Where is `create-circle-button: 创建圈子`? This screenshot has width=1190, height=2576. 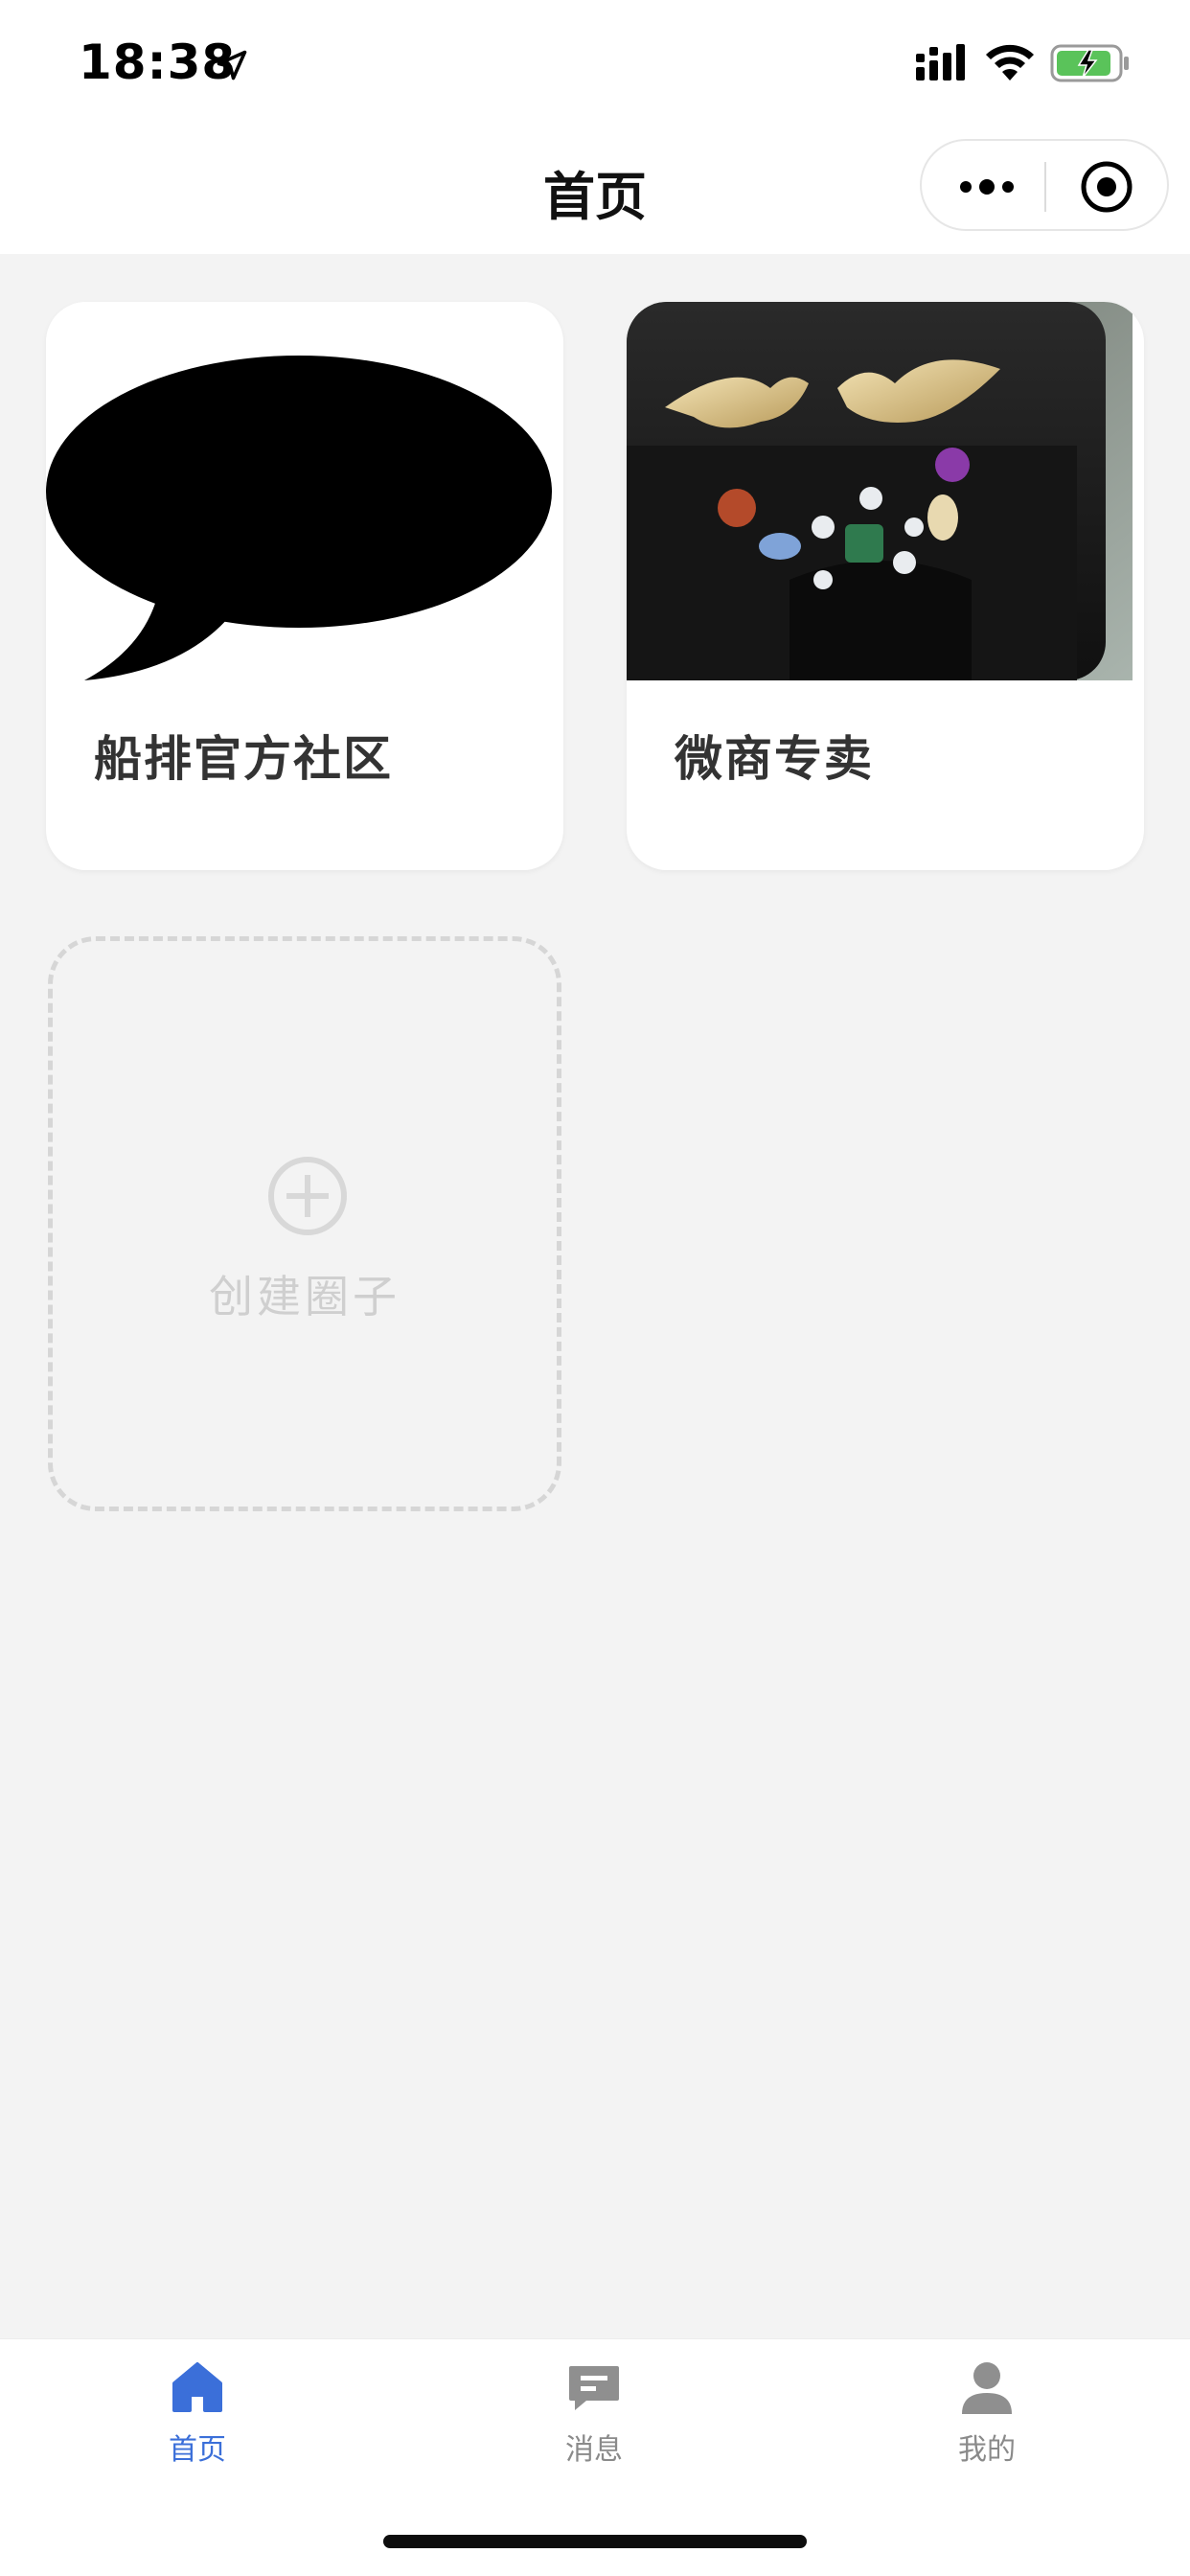 create-circle-button: 创建圈子 is located at coordinates (304, 1223).